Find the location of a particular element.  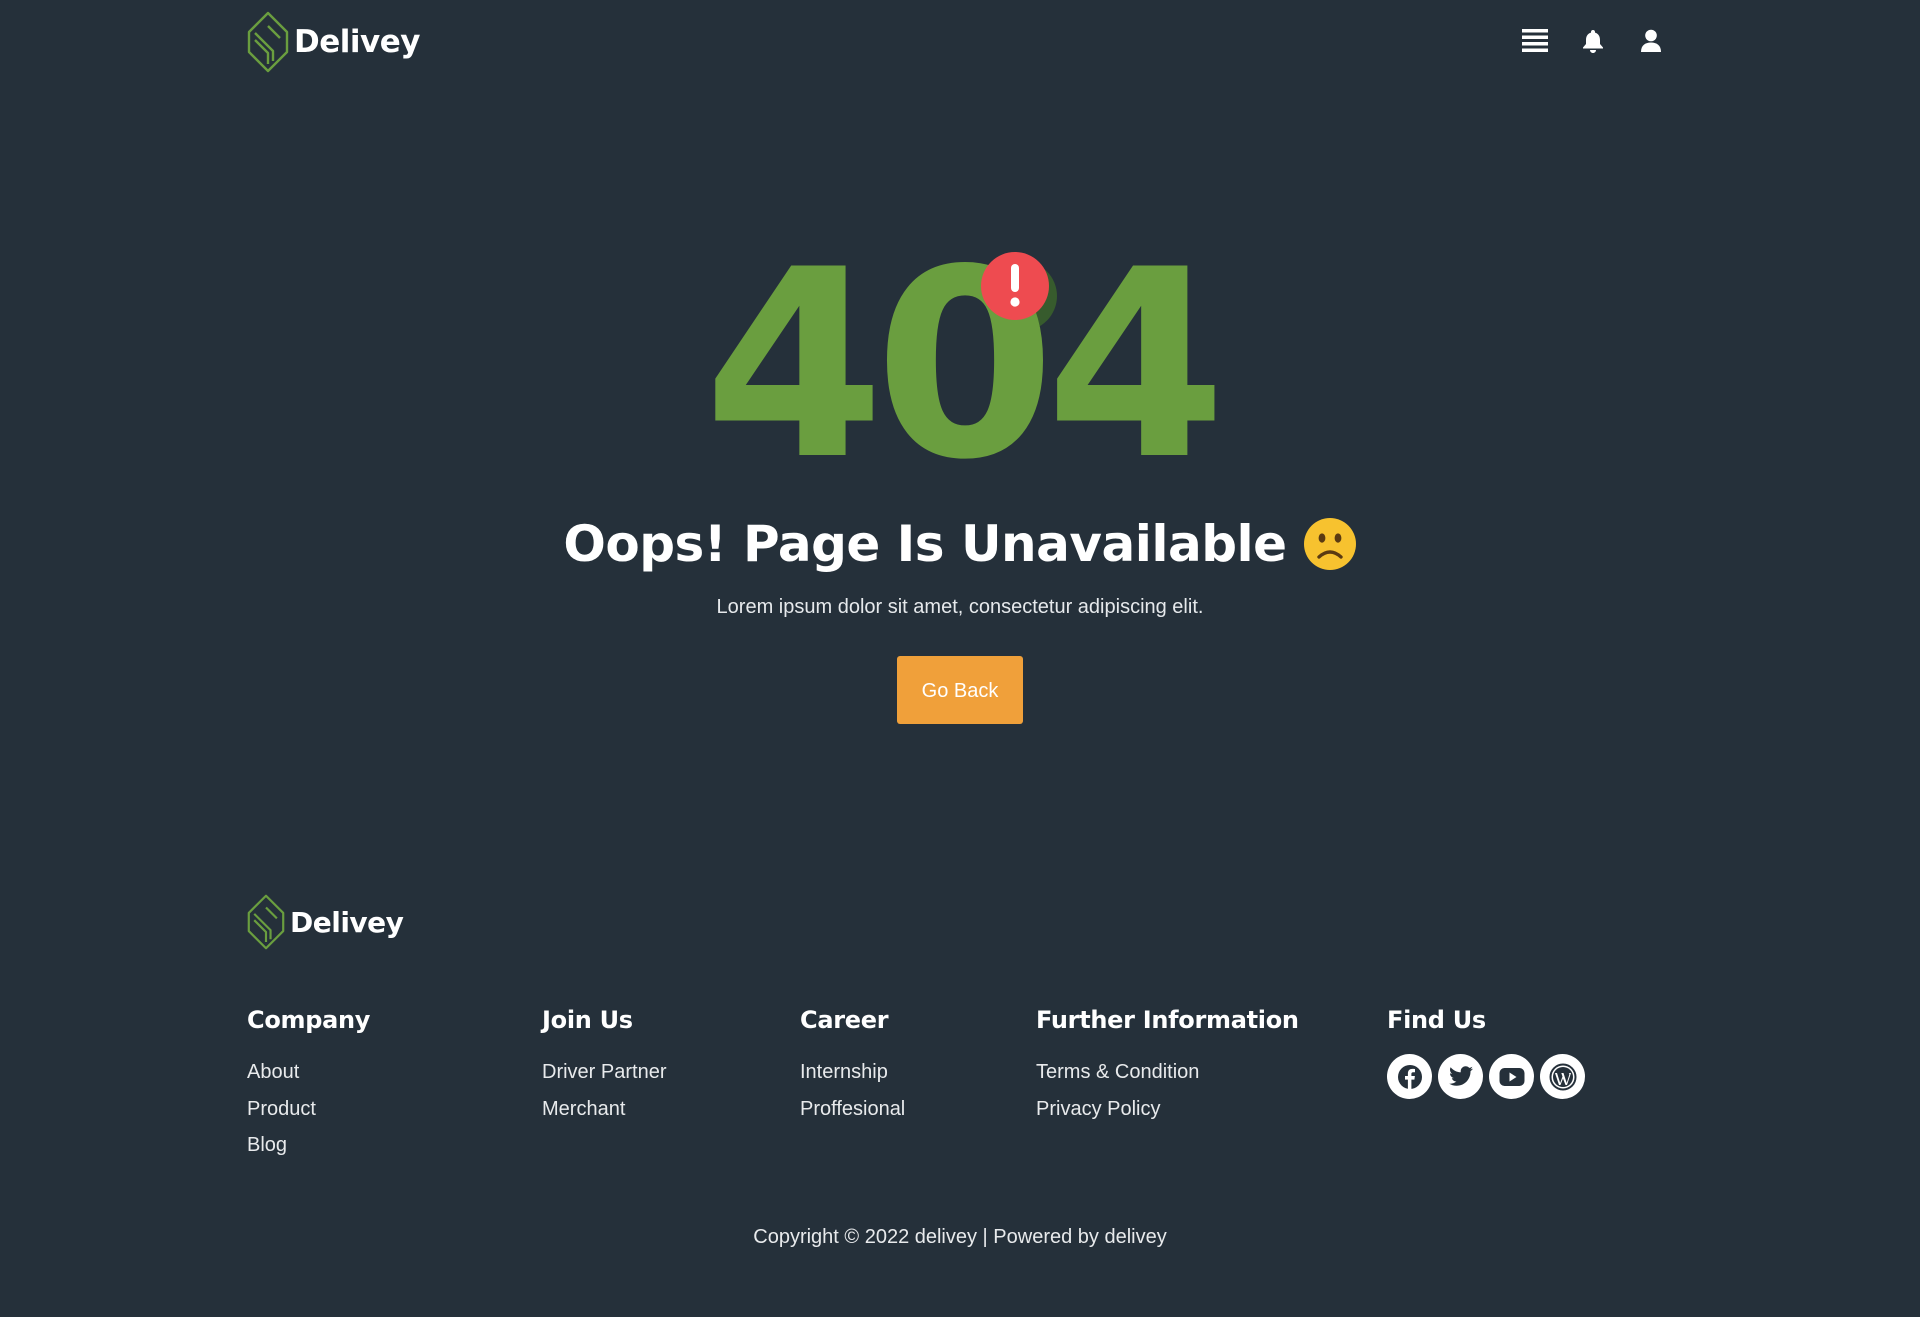

footer-col-title: Career is located at coordinates (844, 1020).